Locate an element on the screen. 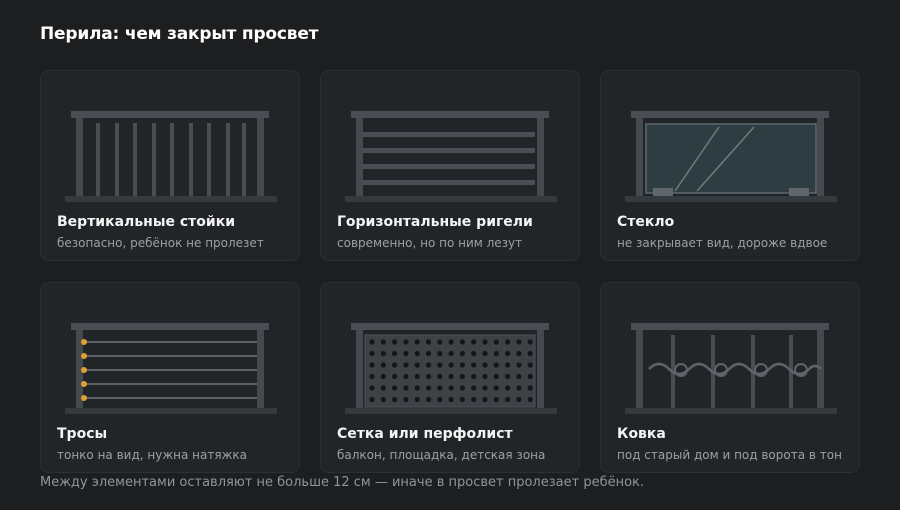 The width and height of the screenshot is (900, 510). horizontal-rails-icon is located at coordinates (451, 156).